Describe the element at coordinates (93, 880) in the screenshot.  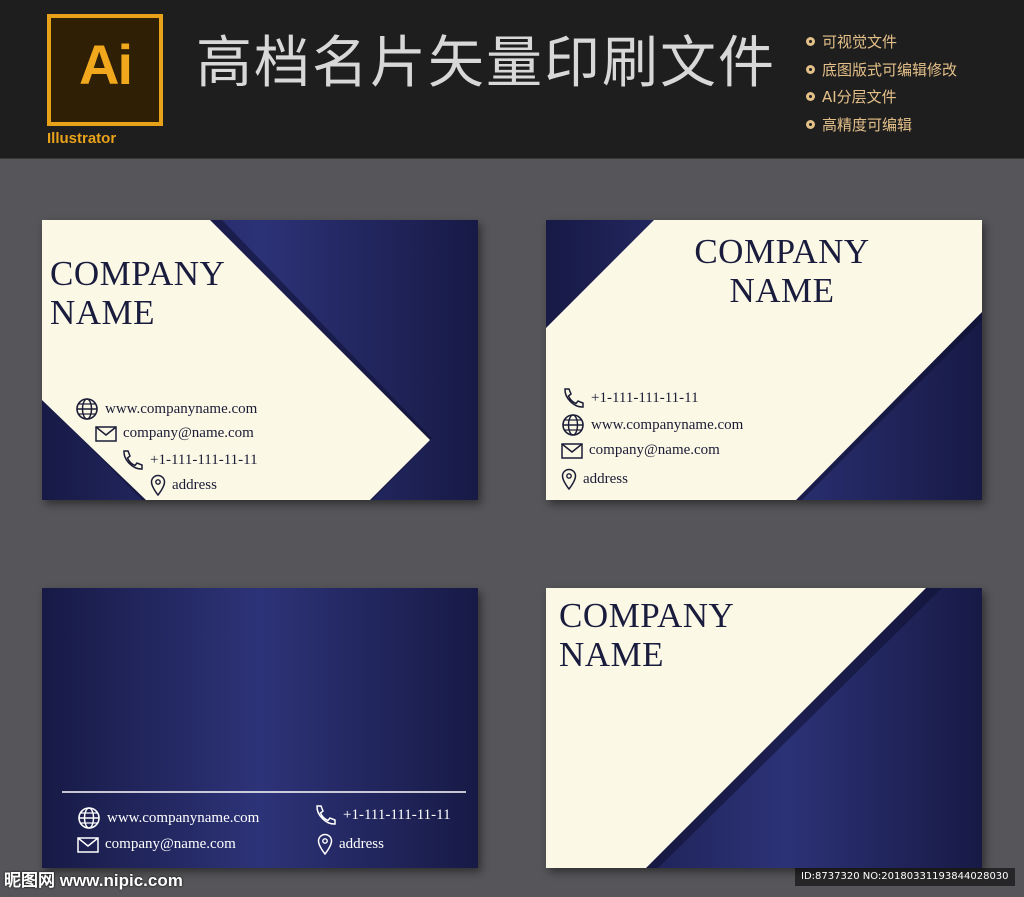
I see `watermark: 昵图网 www.nipic.com` at that location.